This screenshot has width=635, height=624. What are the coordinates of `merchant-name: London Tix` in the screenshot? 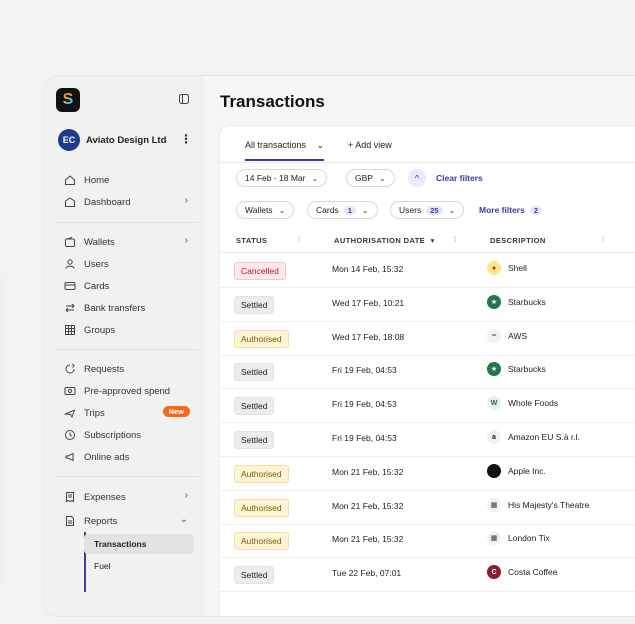 It's located at (529, 538).